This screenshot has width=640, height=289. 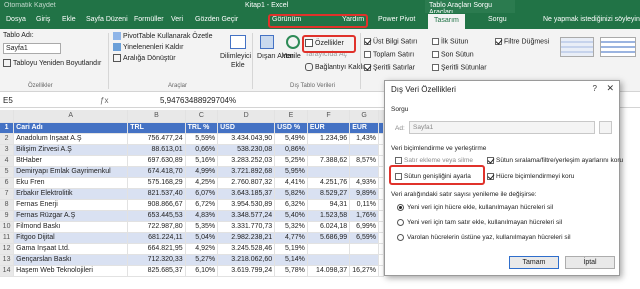 What do you see at coordinates (156, 249) in the screenshot?
I see `table-cell: 664.821,95` at bounding box center [156, 249].